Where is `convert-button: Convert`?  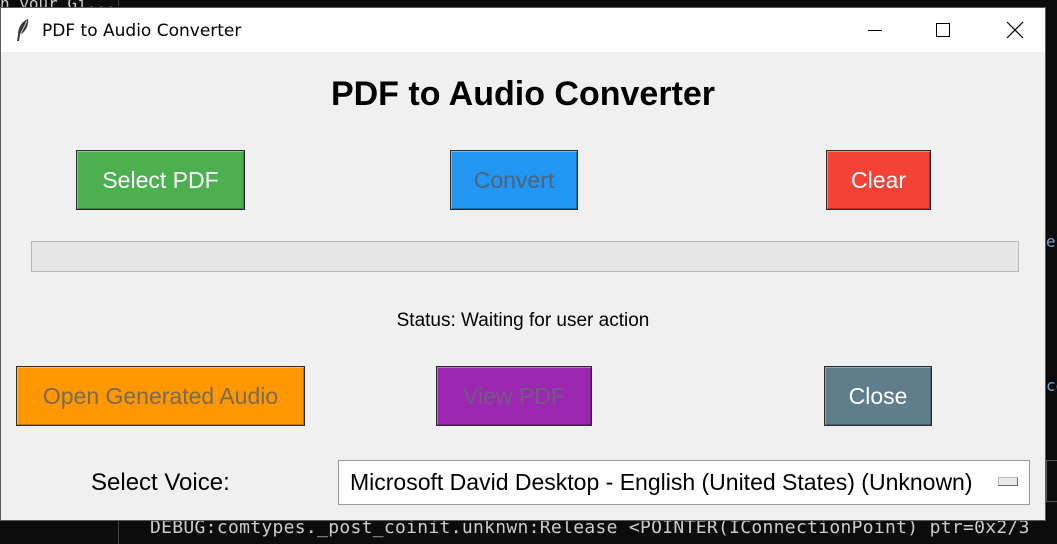
convert-button: Convert is located at coordinates (514, 180).